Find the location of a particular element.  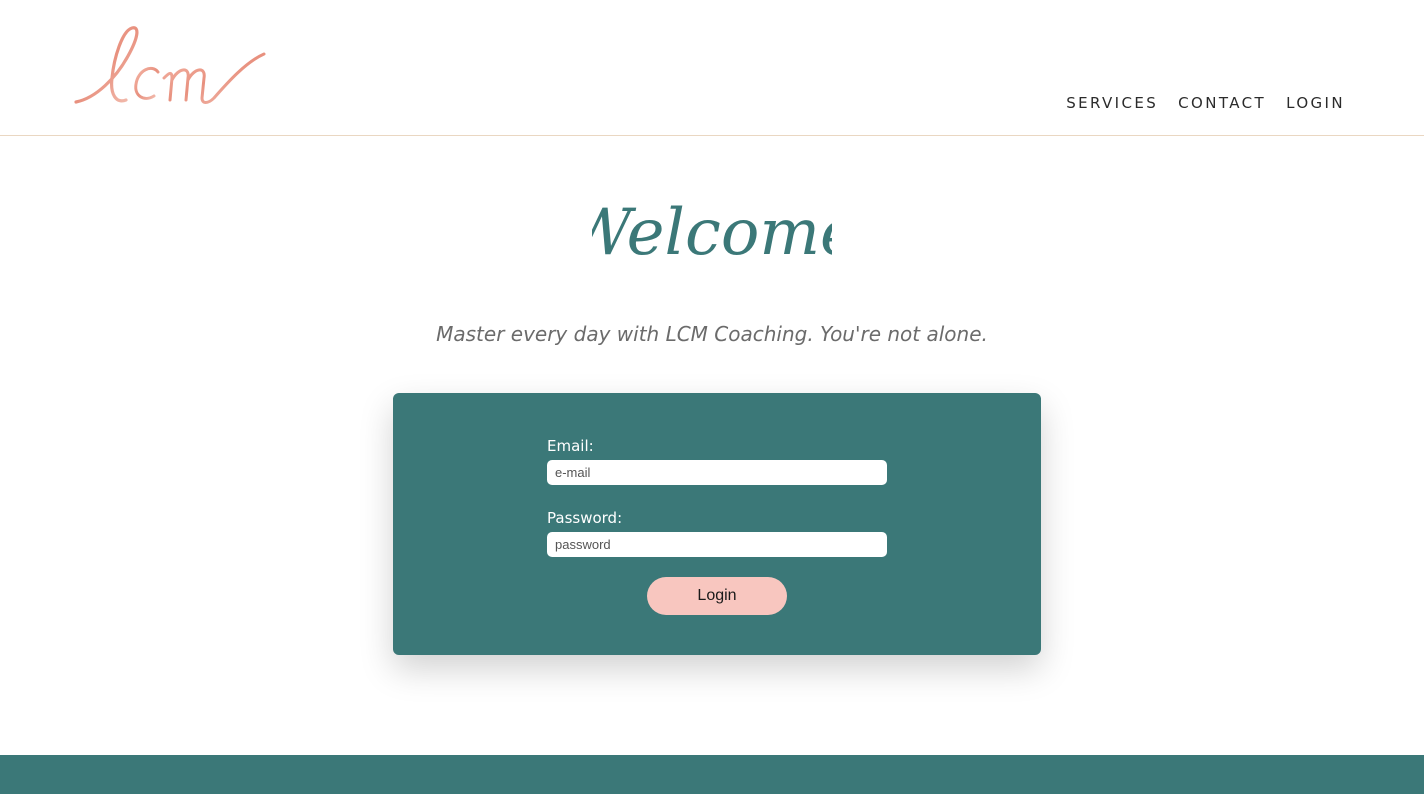

nav-services-link: SERVICES is located at coordinates (1112, 103).